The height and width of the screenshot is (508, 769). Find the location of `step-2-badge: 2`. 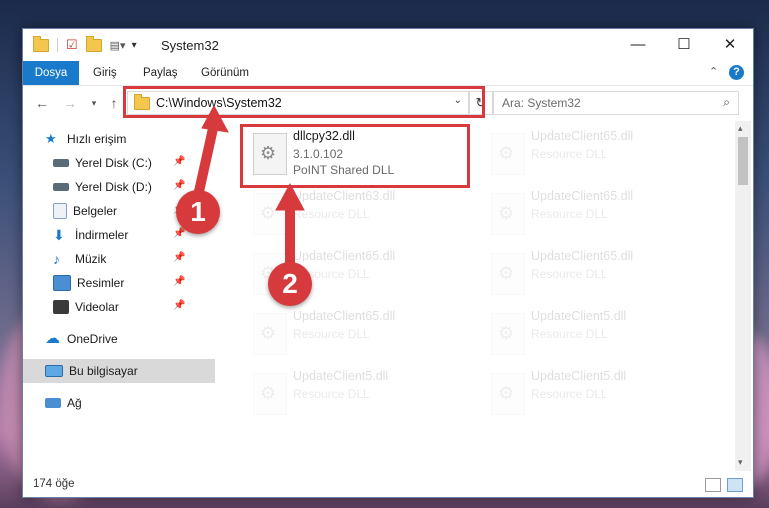

step-2-badge: 2 is located at coordinates (290, 284).